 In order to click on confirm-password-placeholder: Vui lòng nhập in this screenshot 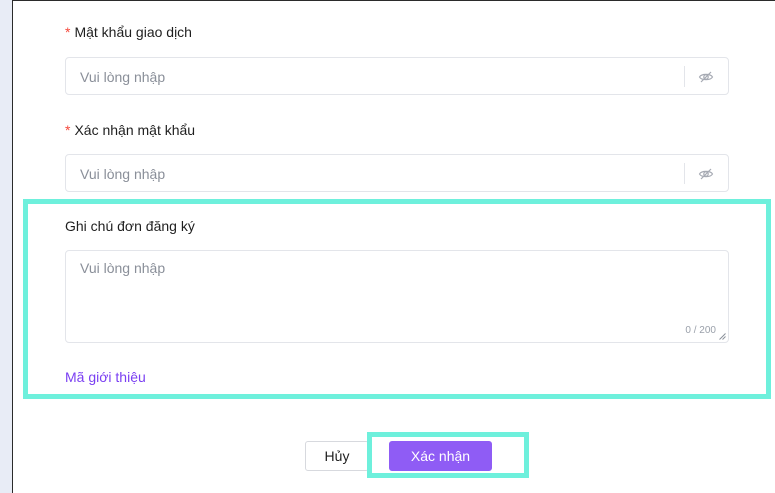, I will do `click(123, 174)`.